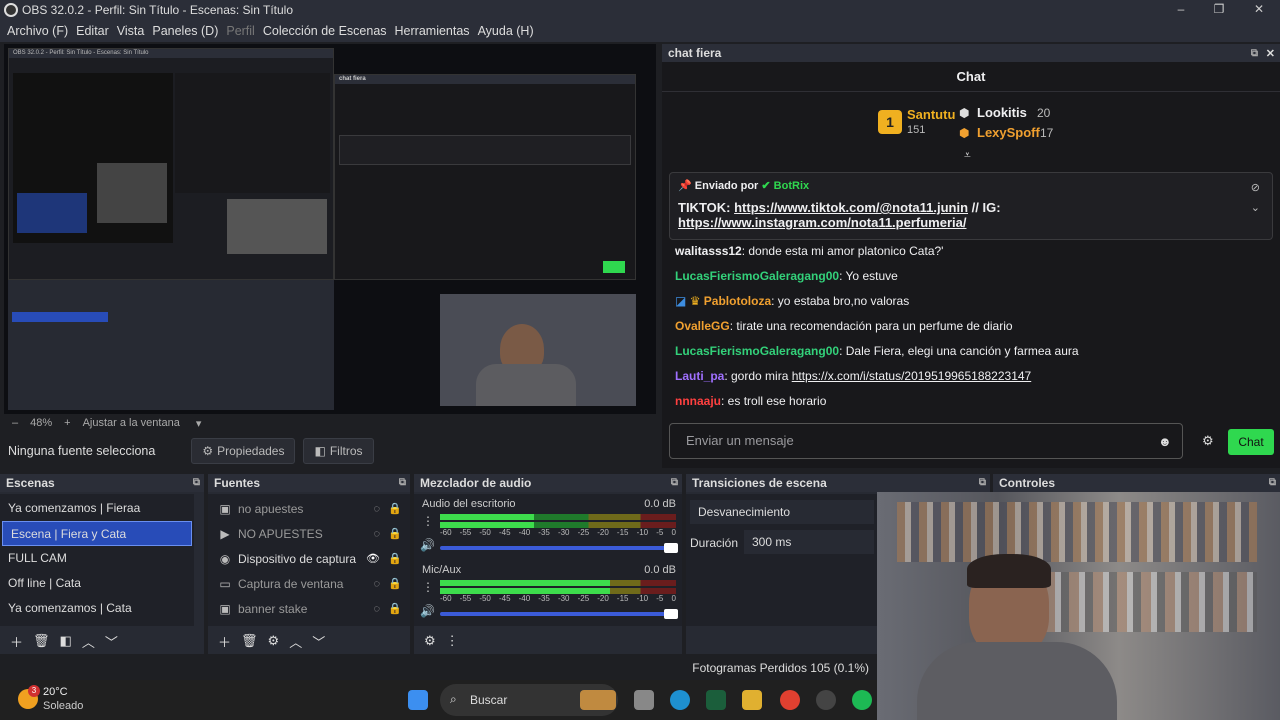  What do you see at coordinates (699, 376) in the screenshot?
I see `chat-username: Lauti_pa` at bounding box center [699, 376].